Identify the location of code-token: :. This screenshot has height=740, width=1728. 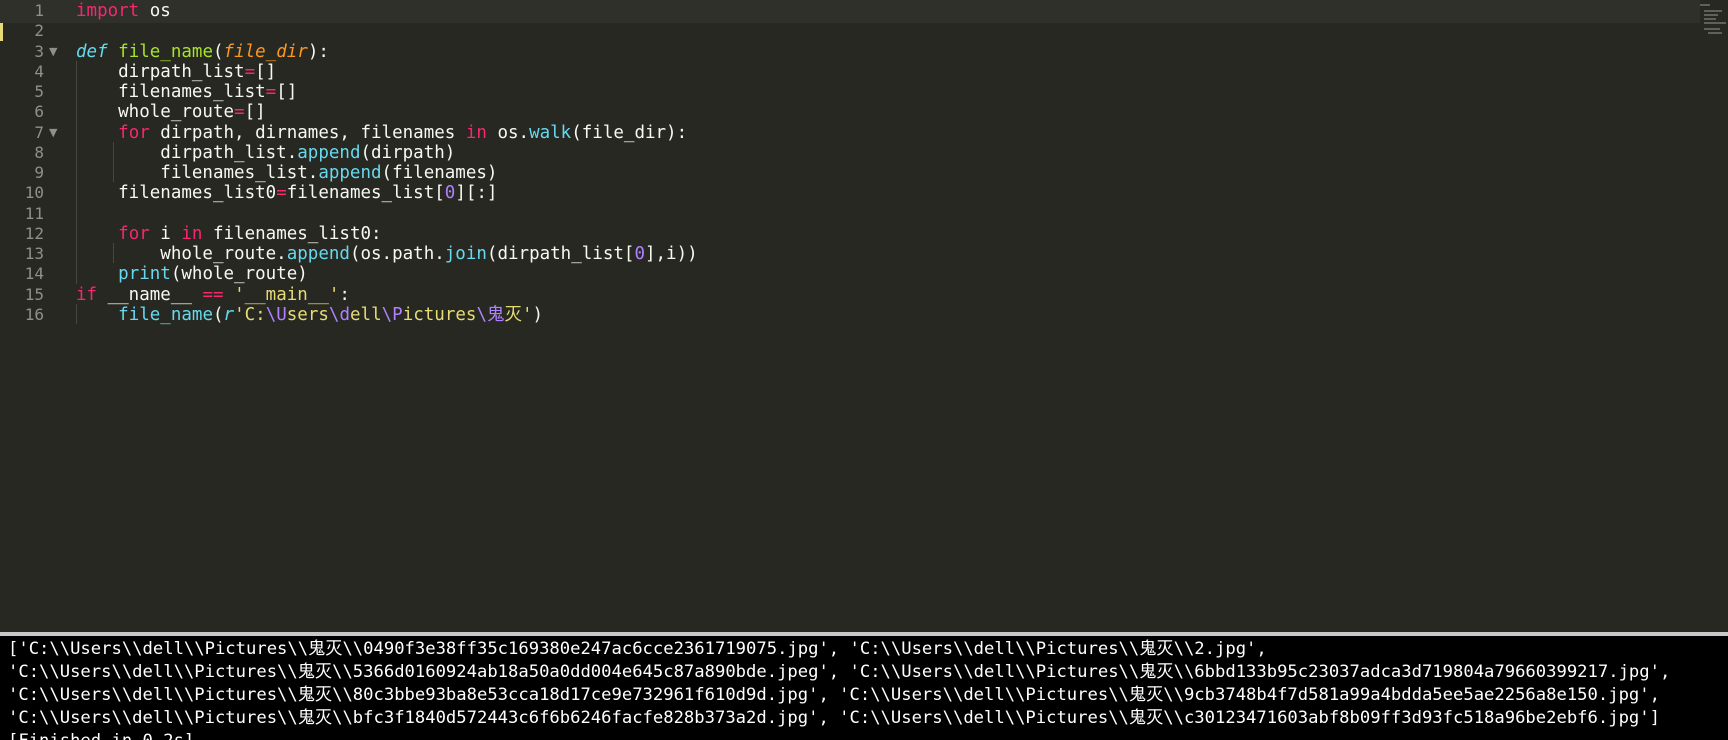
(344, 294).